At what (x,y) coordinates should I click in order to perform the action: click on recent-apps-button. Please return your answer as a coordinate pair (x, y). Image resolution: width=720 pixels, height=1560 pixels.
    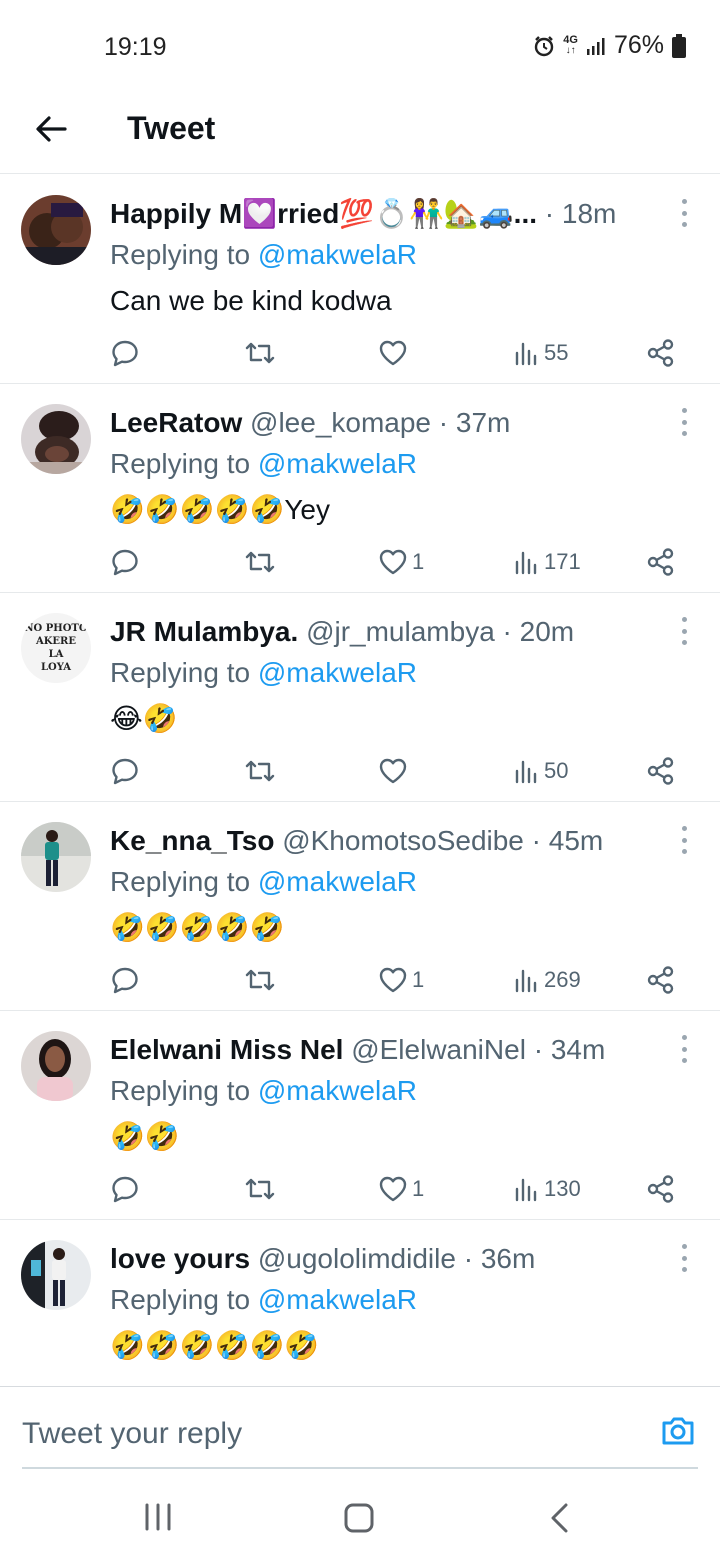
    Looking at the image, I should click on (158, 1519).